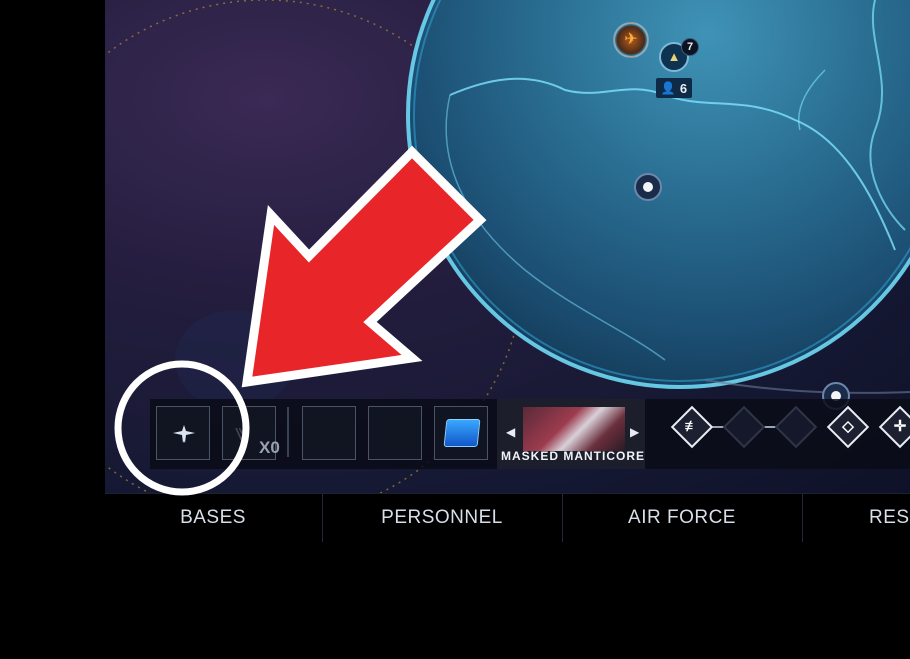 Image resolution: width=910 pixels, height=659 pixels. I want to click on module-slot, so click(461, 433).